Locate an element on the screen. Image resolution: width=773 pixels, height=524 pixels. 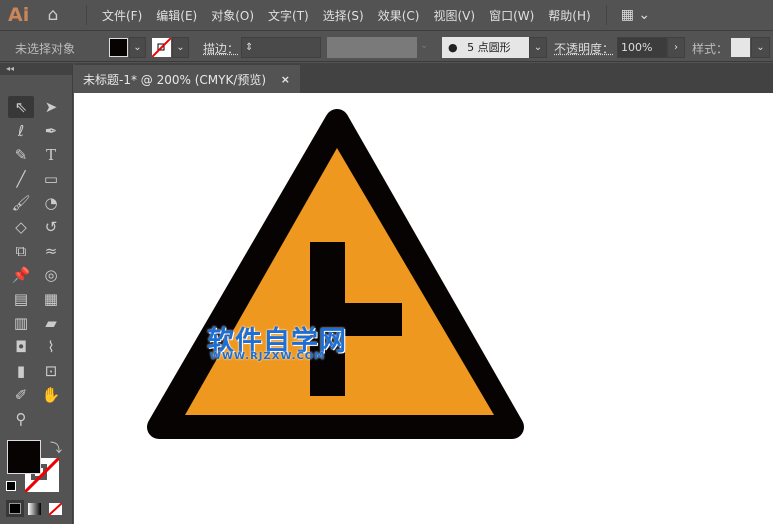
menu-view: 视图(V) is located at coordinates (454, 15).